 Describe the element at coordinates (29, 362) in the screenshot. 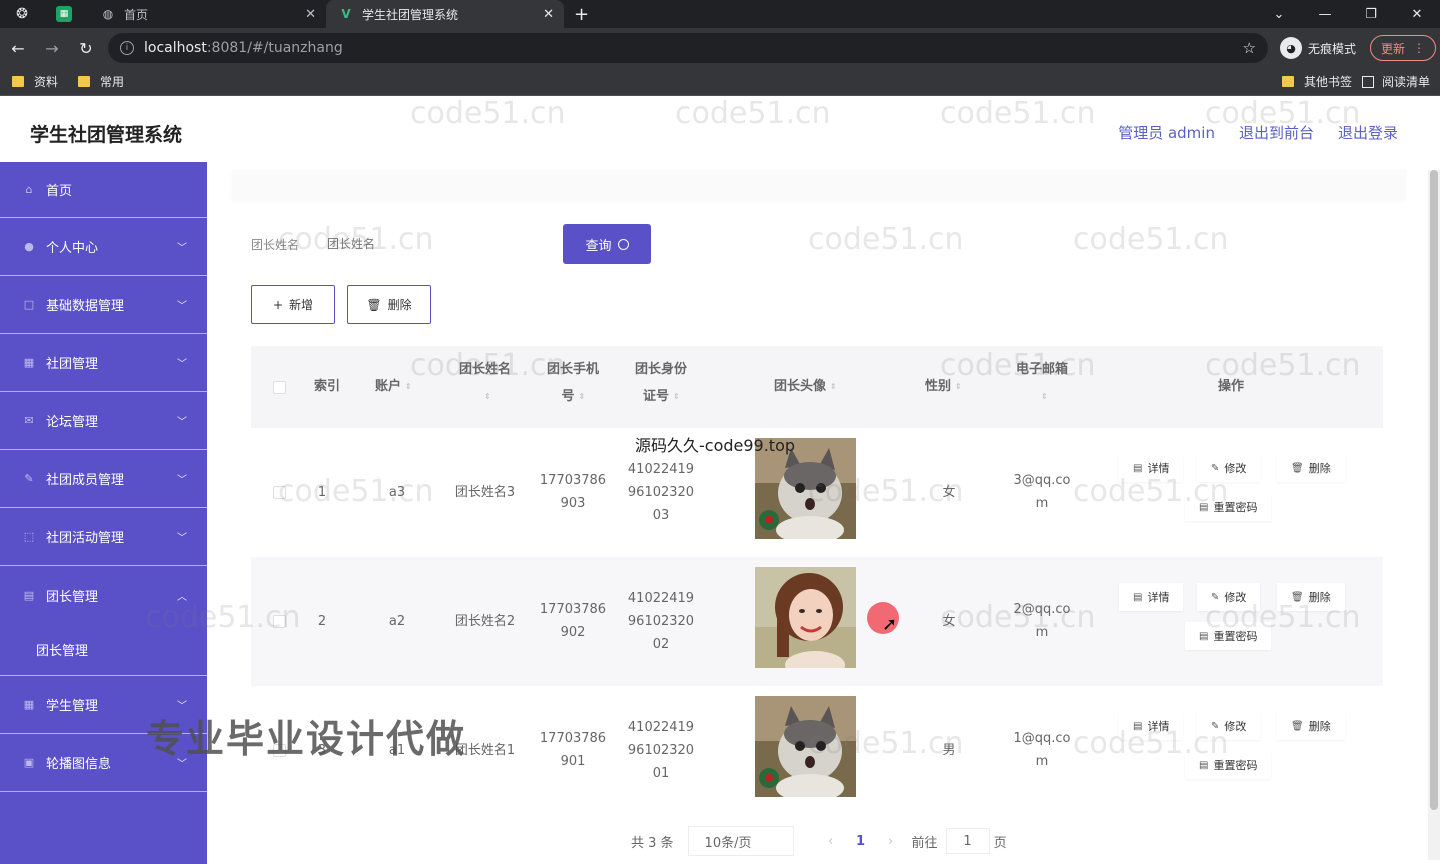

I see `grid-icon: ▦` at that location.